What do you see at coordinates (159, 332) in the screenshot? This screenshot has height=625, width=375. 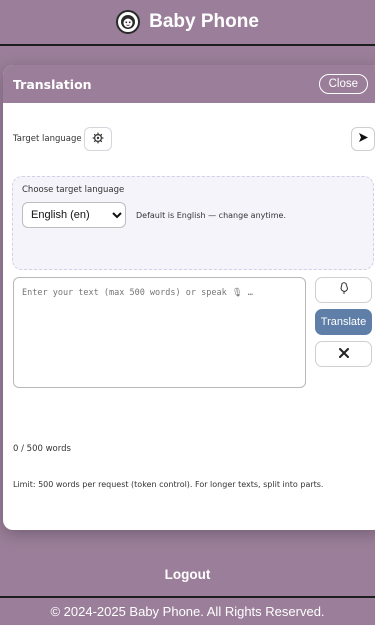 I see `text-input` at bounding box center [159, 332].